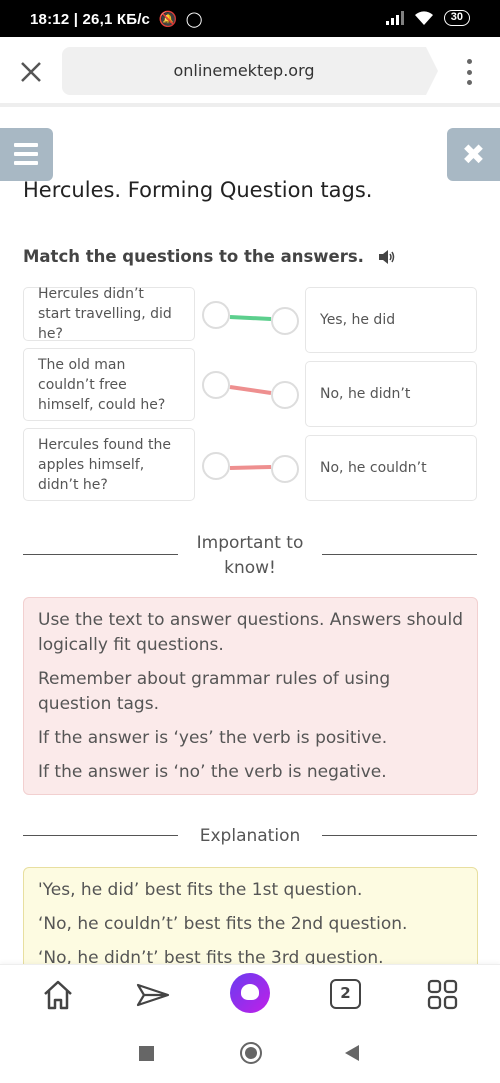  What do you see at coordinates (58, 995) in the screenshot?
I see `home-icon` at bounding box center [58, 995].